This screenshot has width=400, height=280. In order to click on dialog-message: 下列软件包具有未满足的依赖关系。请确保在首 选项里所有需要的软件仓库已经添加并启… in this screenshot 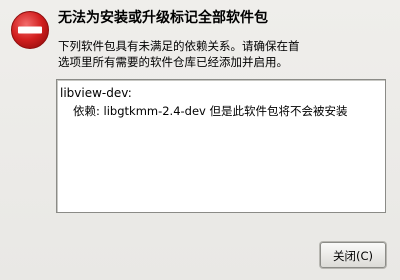, I will do `click(188, 54)`.